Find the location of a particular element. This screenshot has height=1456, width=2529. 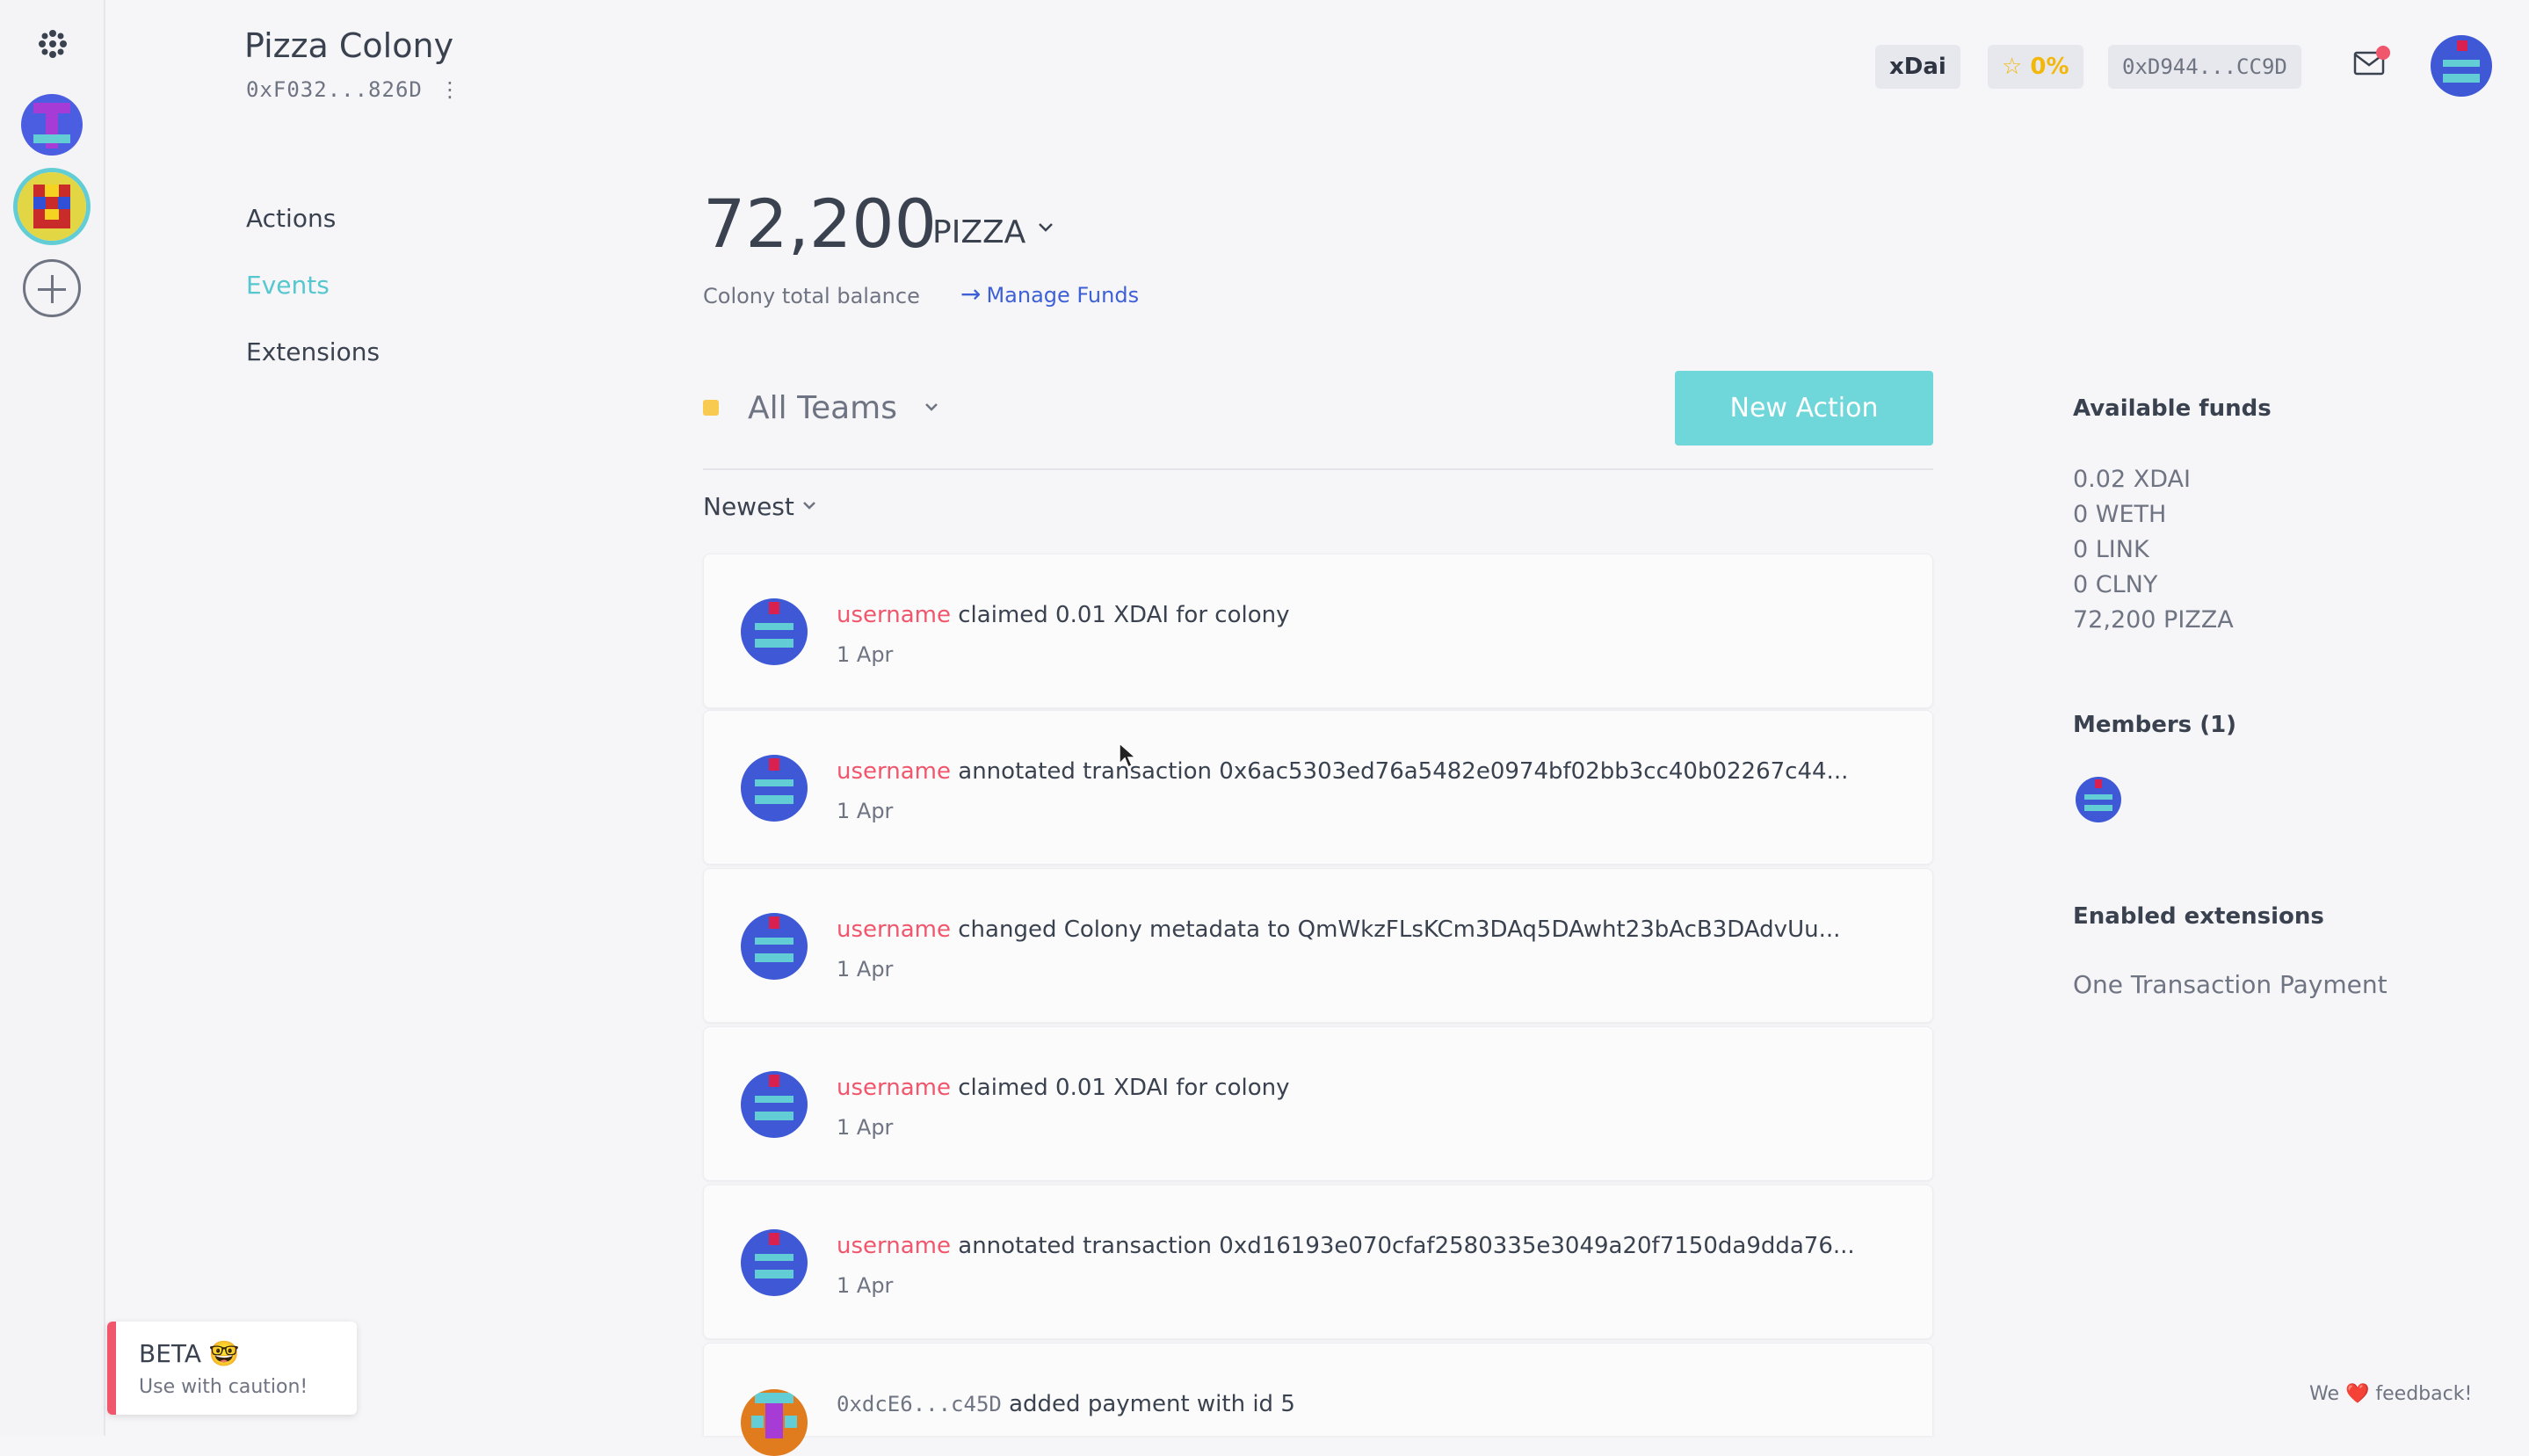

subnav-extensions: Extensions is located at coordinates (313, 351).